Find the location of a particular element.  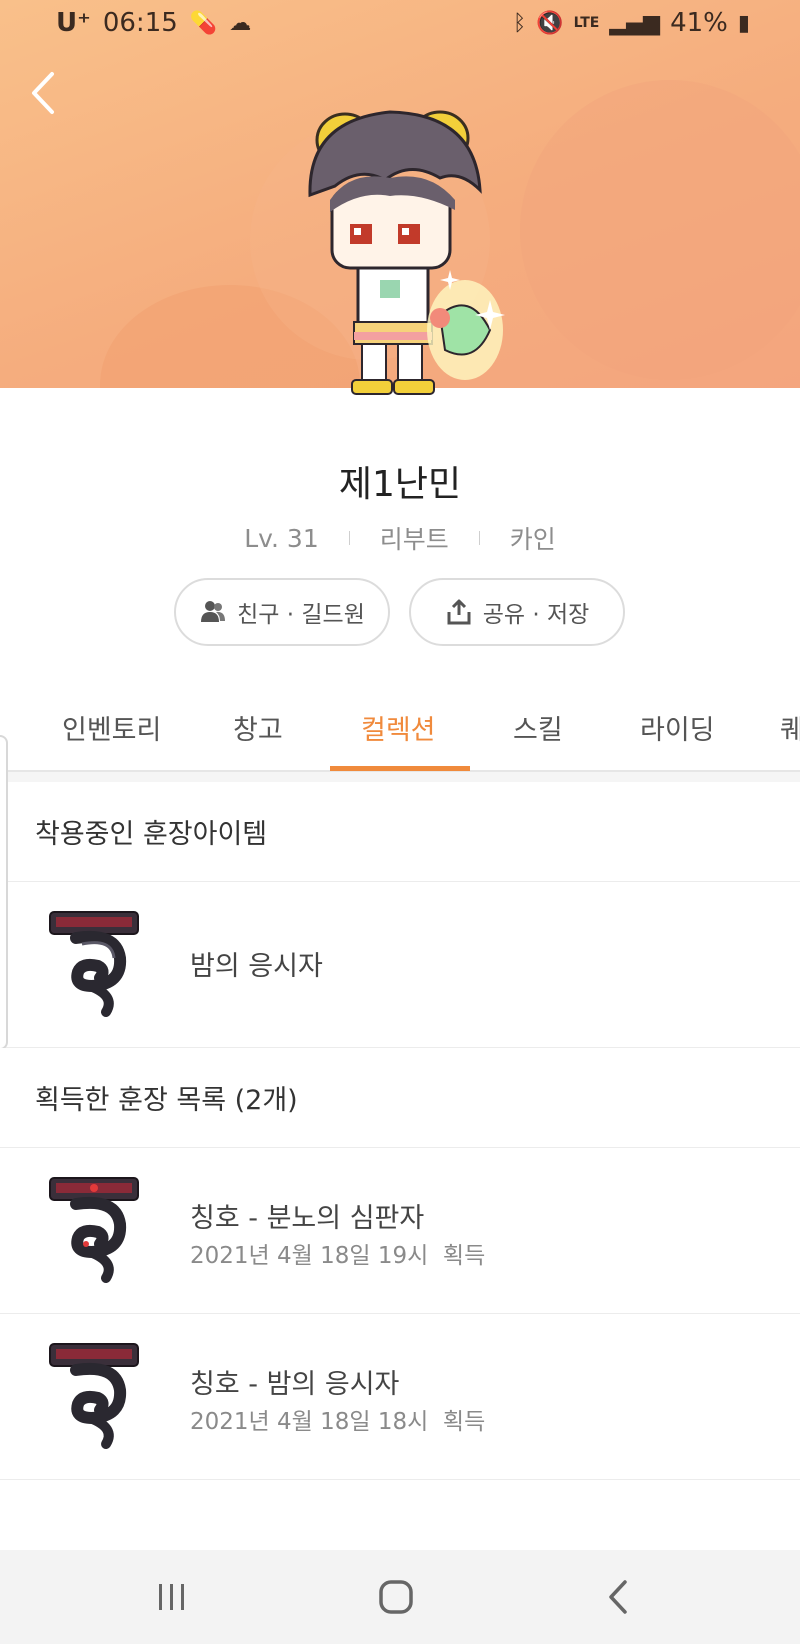

share-save-label: 공유 · 저장 is located at coordinates (536, 615).